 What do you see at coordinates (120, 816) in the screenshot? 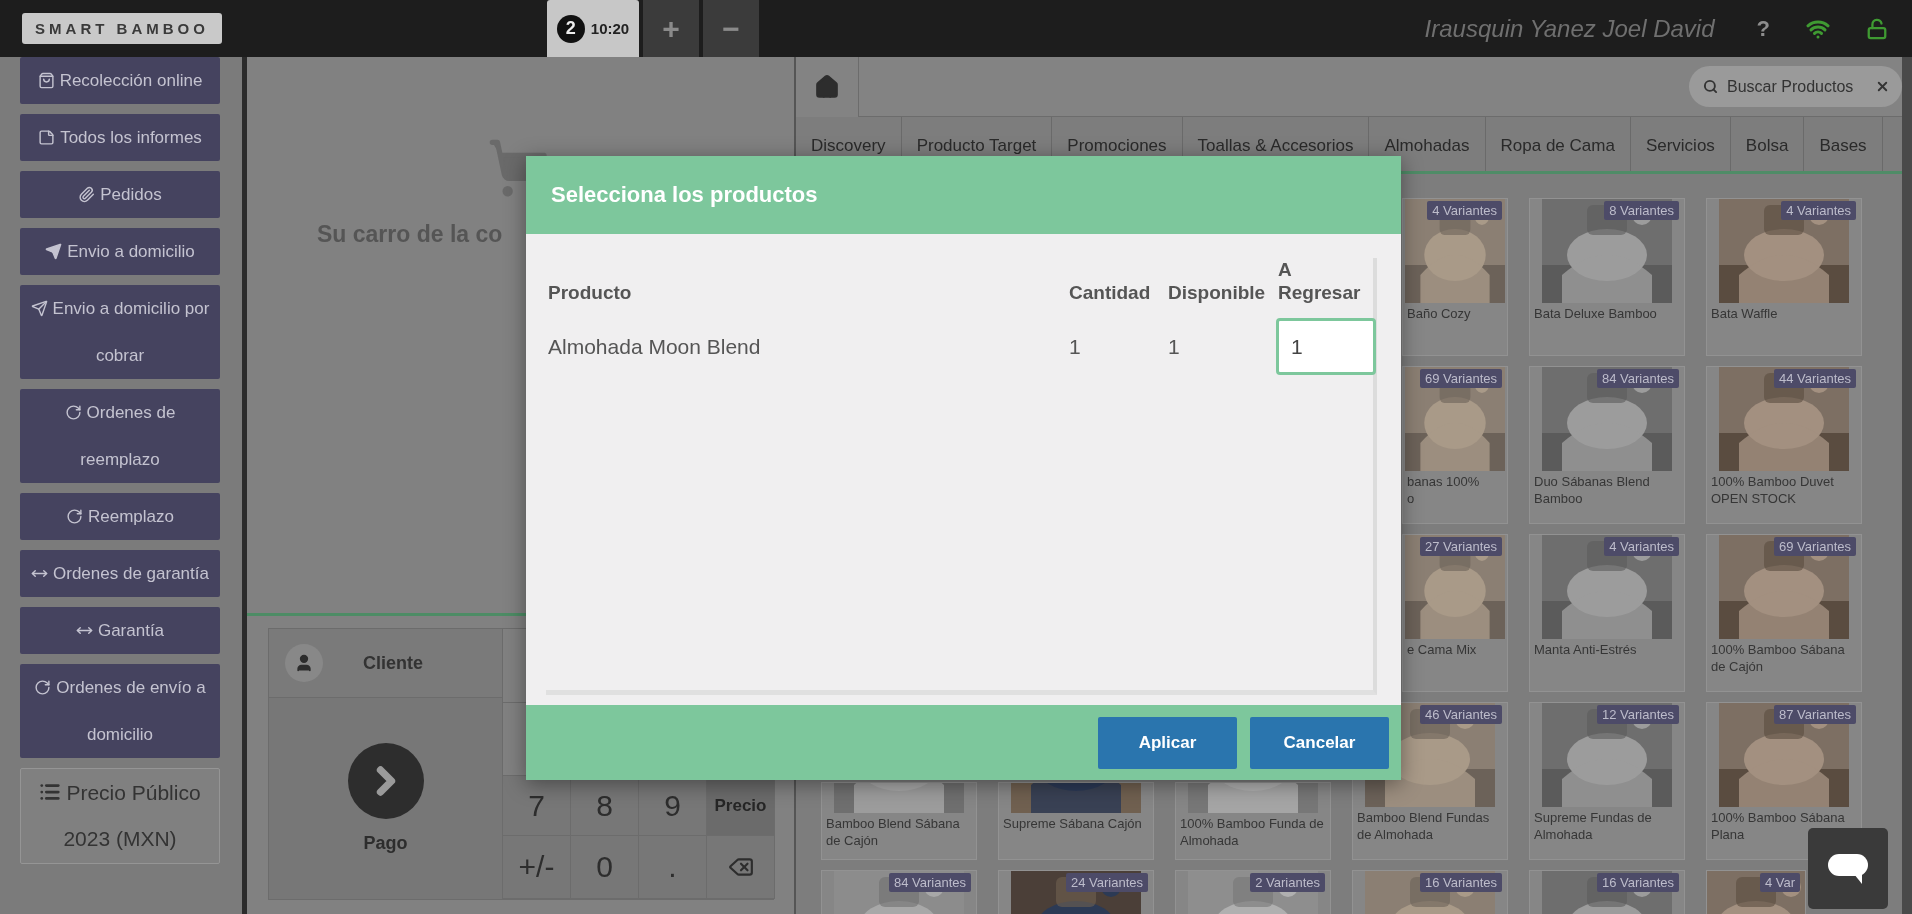
I see `price-list-selector: Precio Público 2023 (MXN)` at bounding box center [120, 816].